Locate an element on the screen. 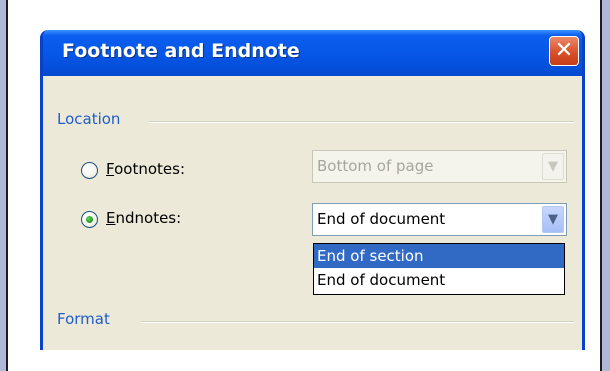  endnotes-select-value: End of document is located at coordinates (381, 219).